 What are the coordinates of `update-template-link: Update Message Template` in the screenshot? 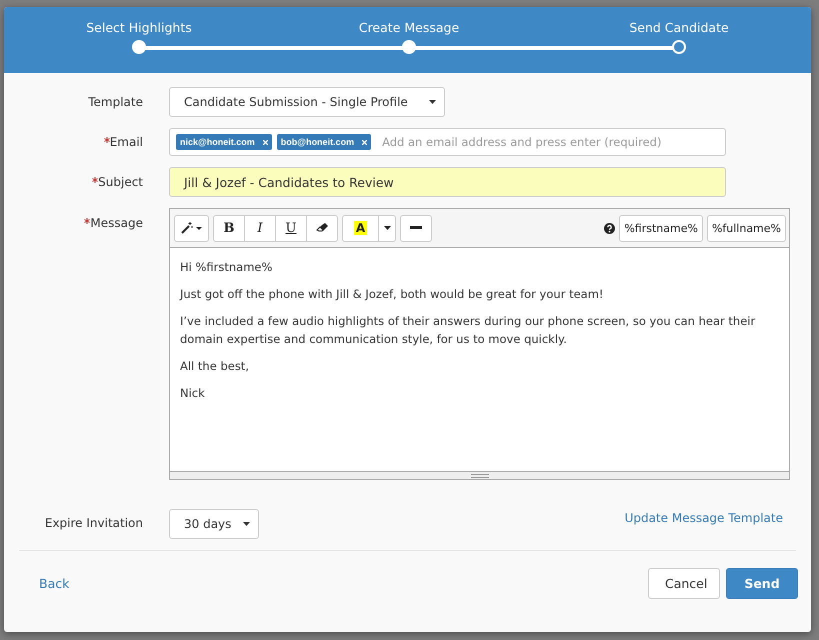 It's located at (703, 518).